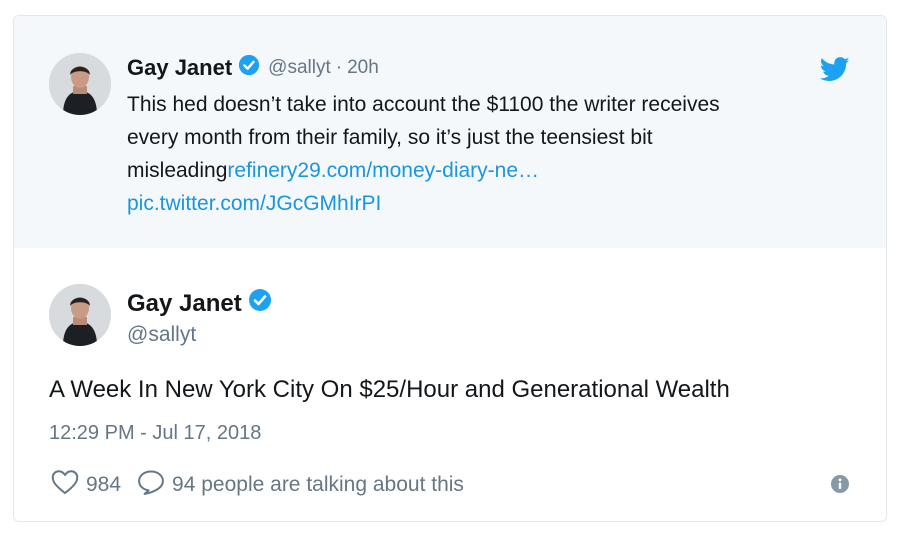 The width and height of the screenshot is (902, 534). I want to click on tweet-timestamp: 12:29 PM - Jul 17, 2018, so click(155, 433).